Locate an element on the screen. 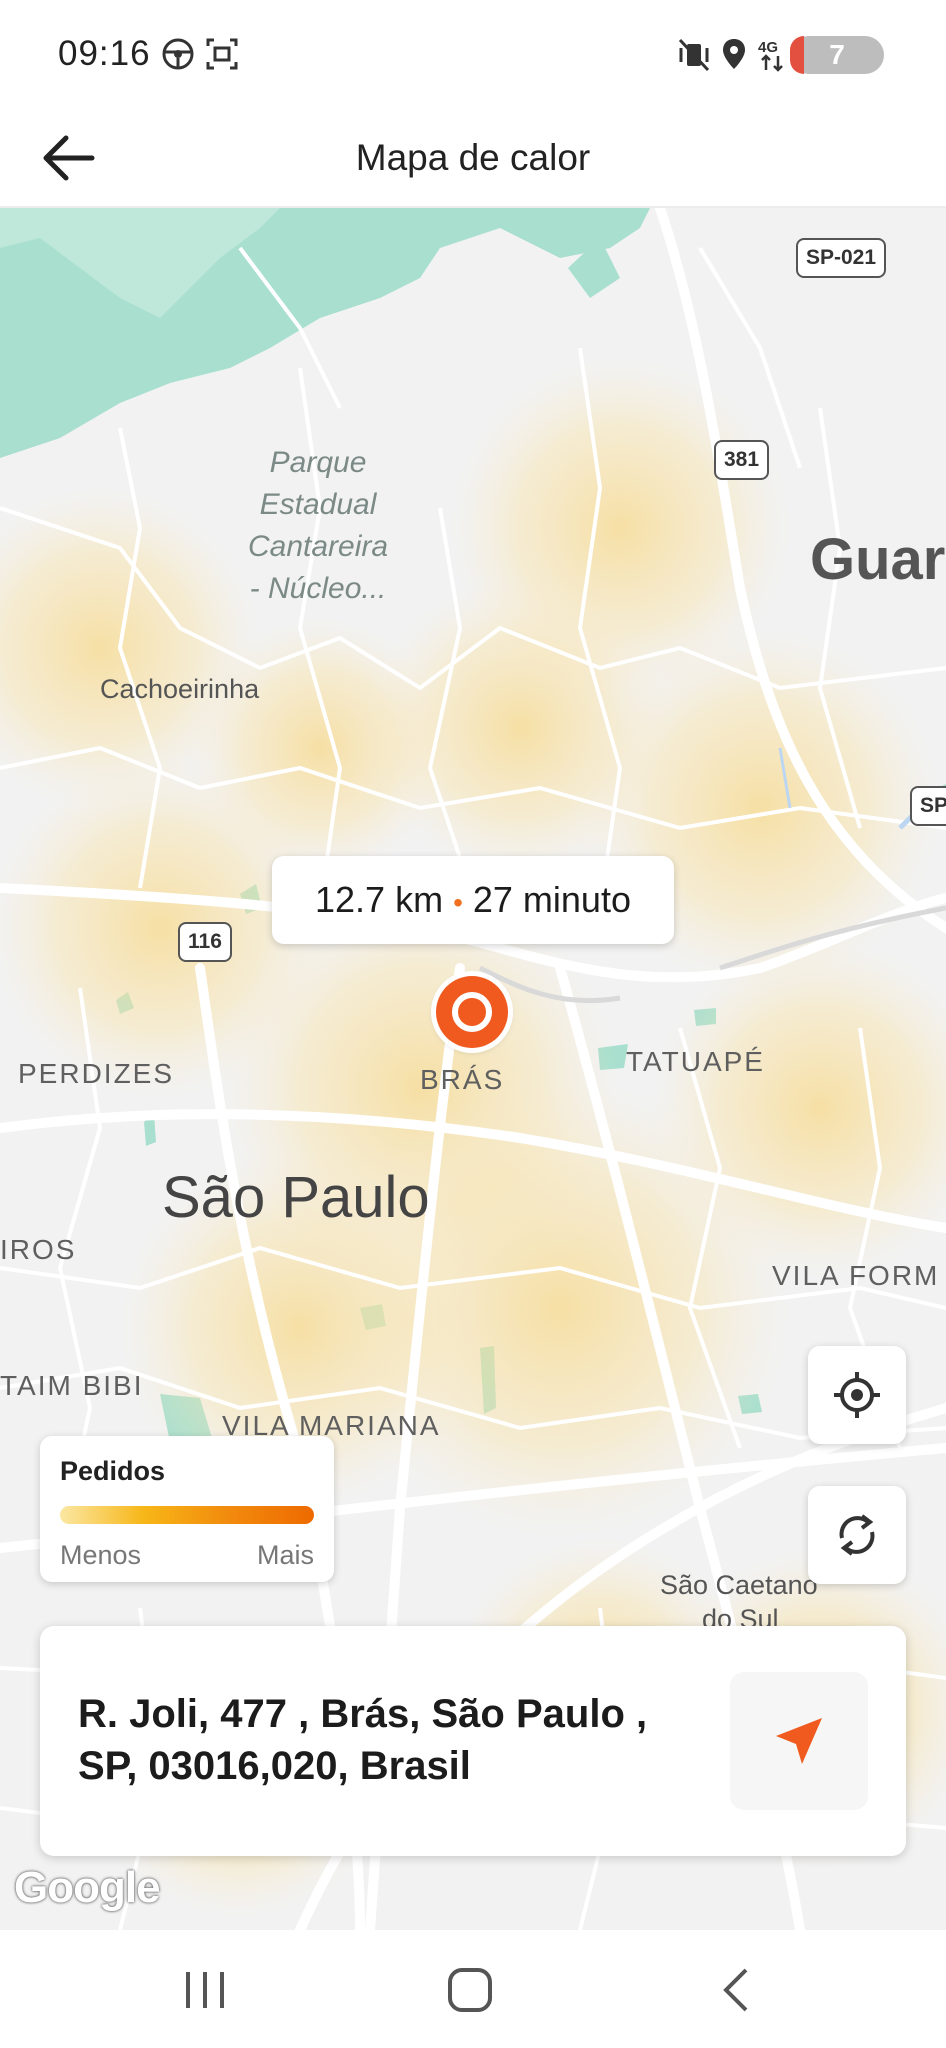 The image size is (946, 2048). steering-wheel-icon is located at coordinates (178, 54).